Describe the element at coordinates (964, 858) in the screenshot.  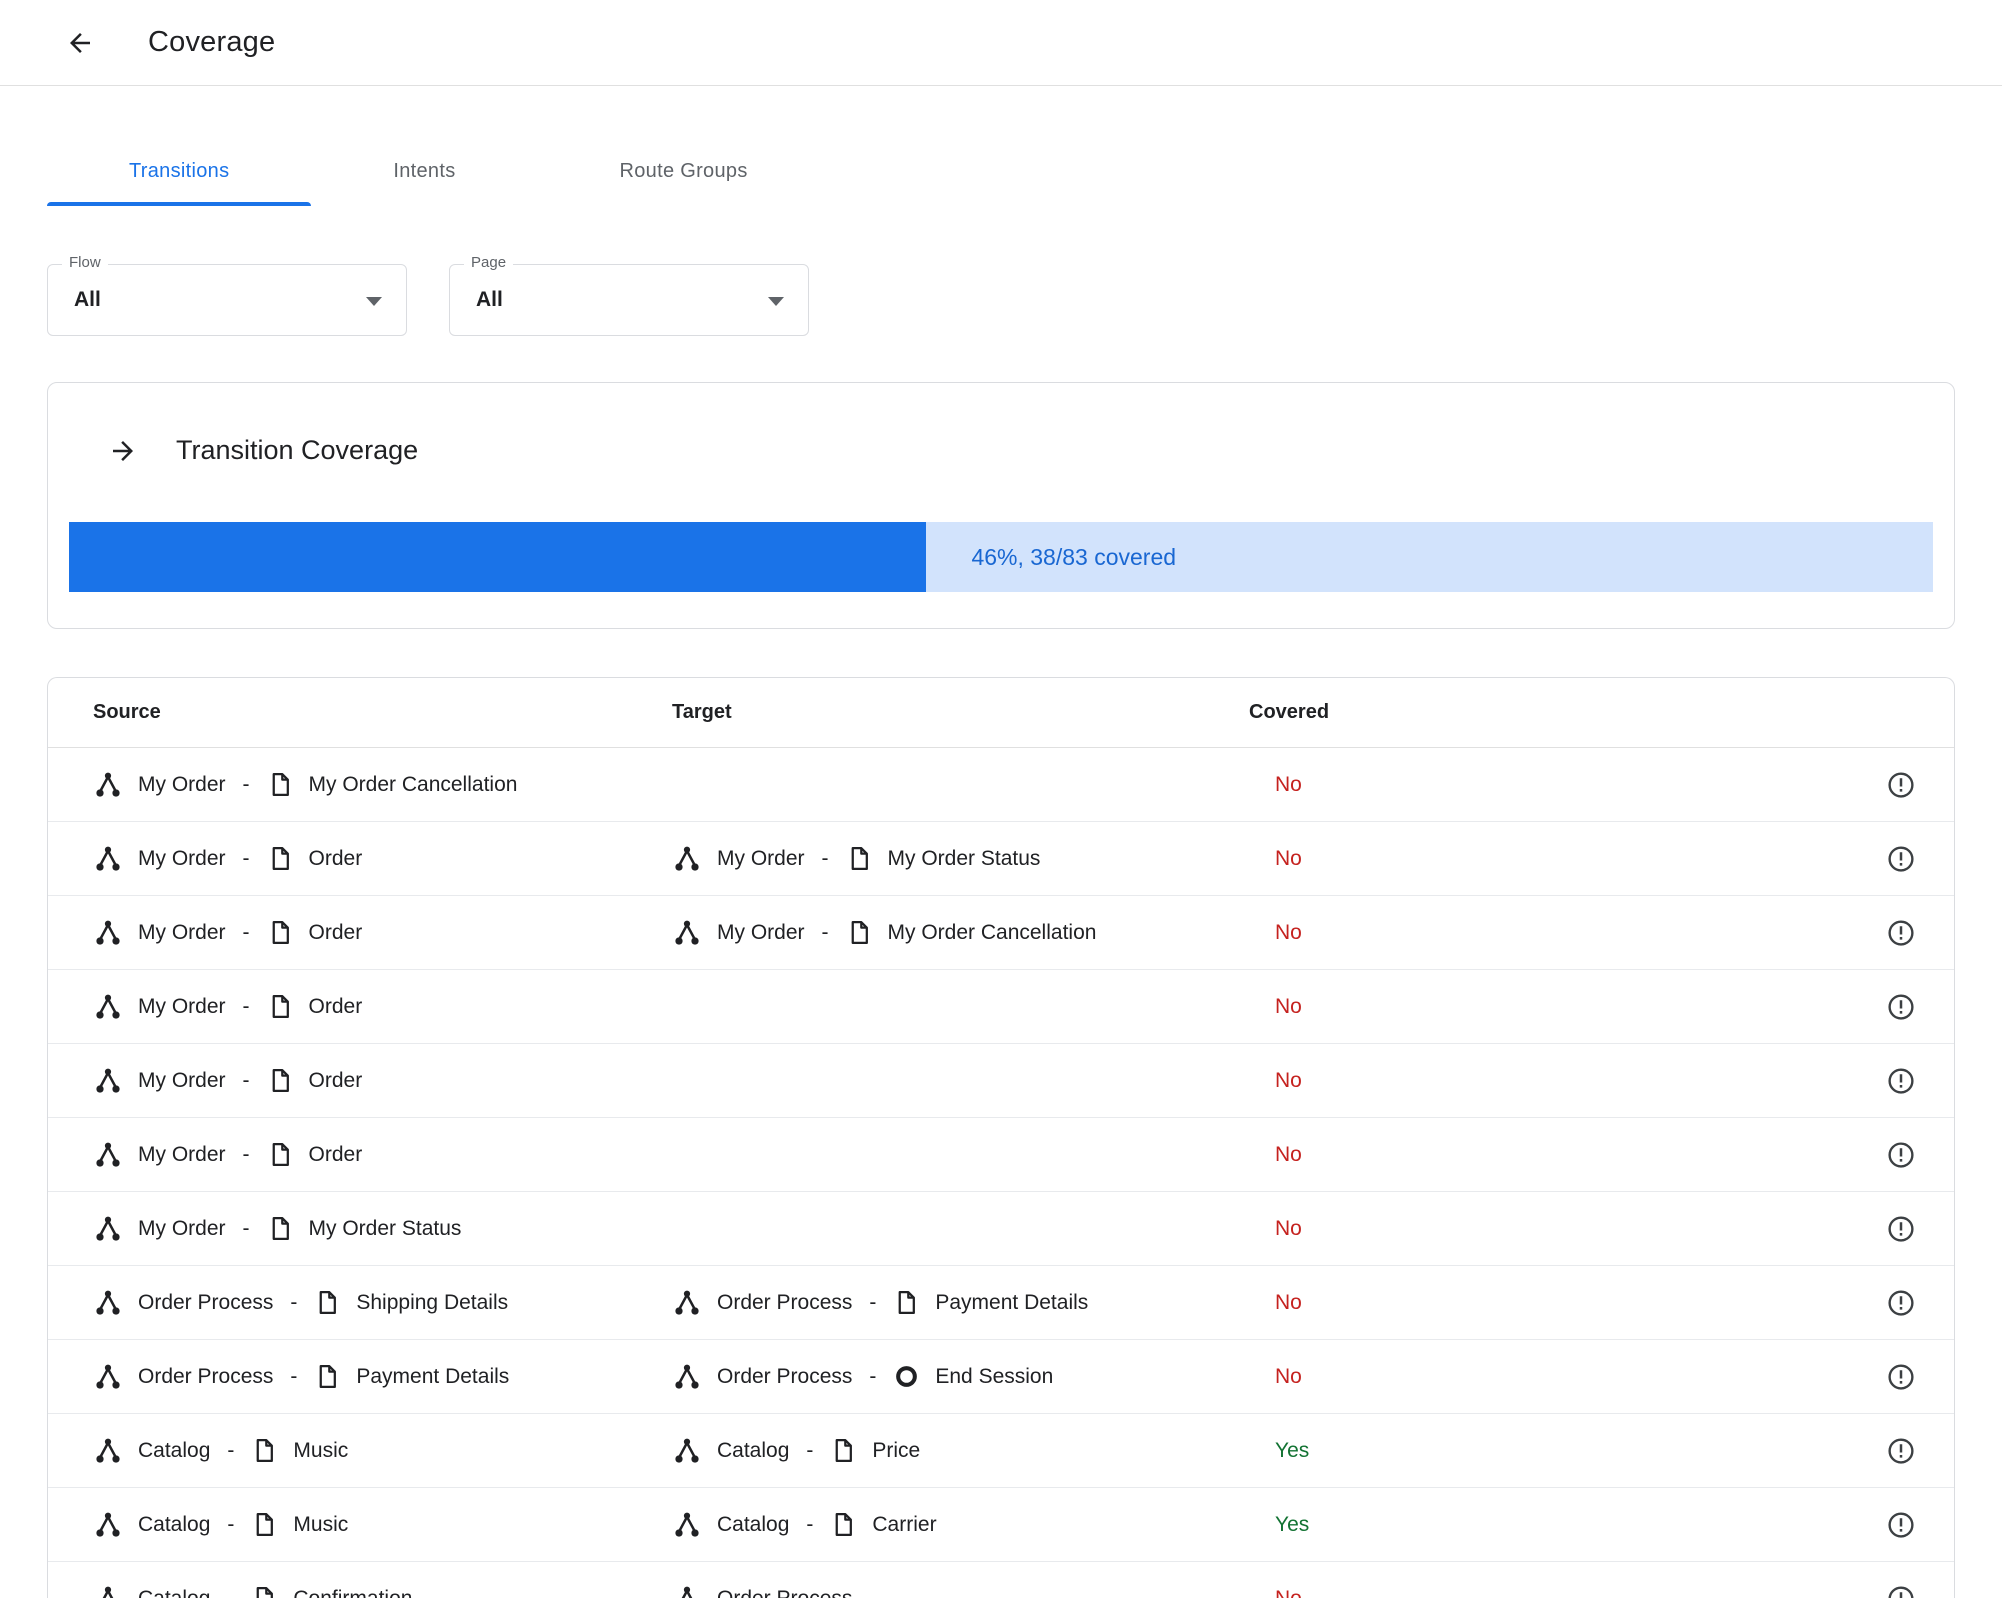
I see `target-page-name: My Order Status` at that location.